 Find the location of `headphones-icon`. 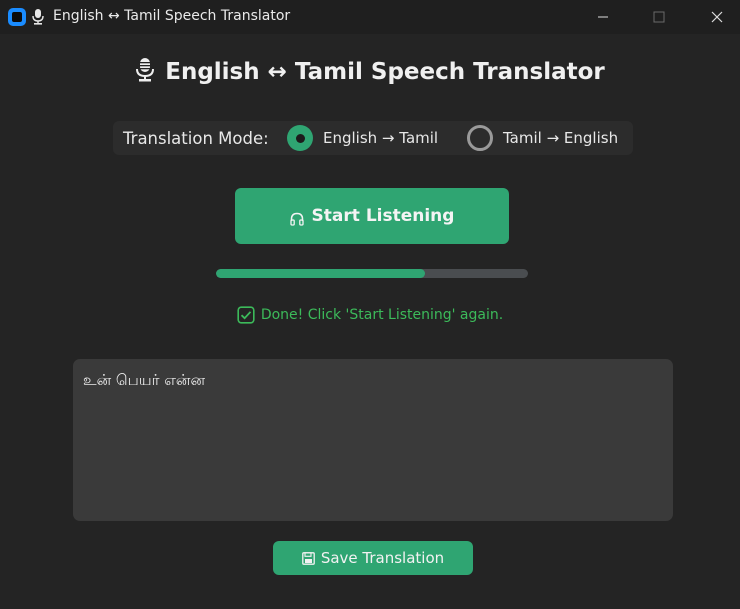

headphones-icon is located at coordinates (296, 219).